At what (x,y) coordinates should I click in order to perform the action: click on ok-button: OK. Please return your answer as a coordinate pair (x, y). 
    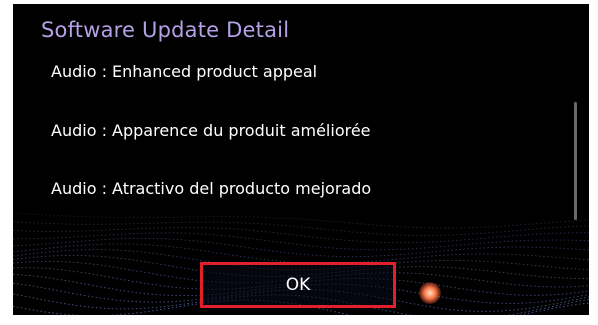
    Looking at the image, I should click on (298, 285).